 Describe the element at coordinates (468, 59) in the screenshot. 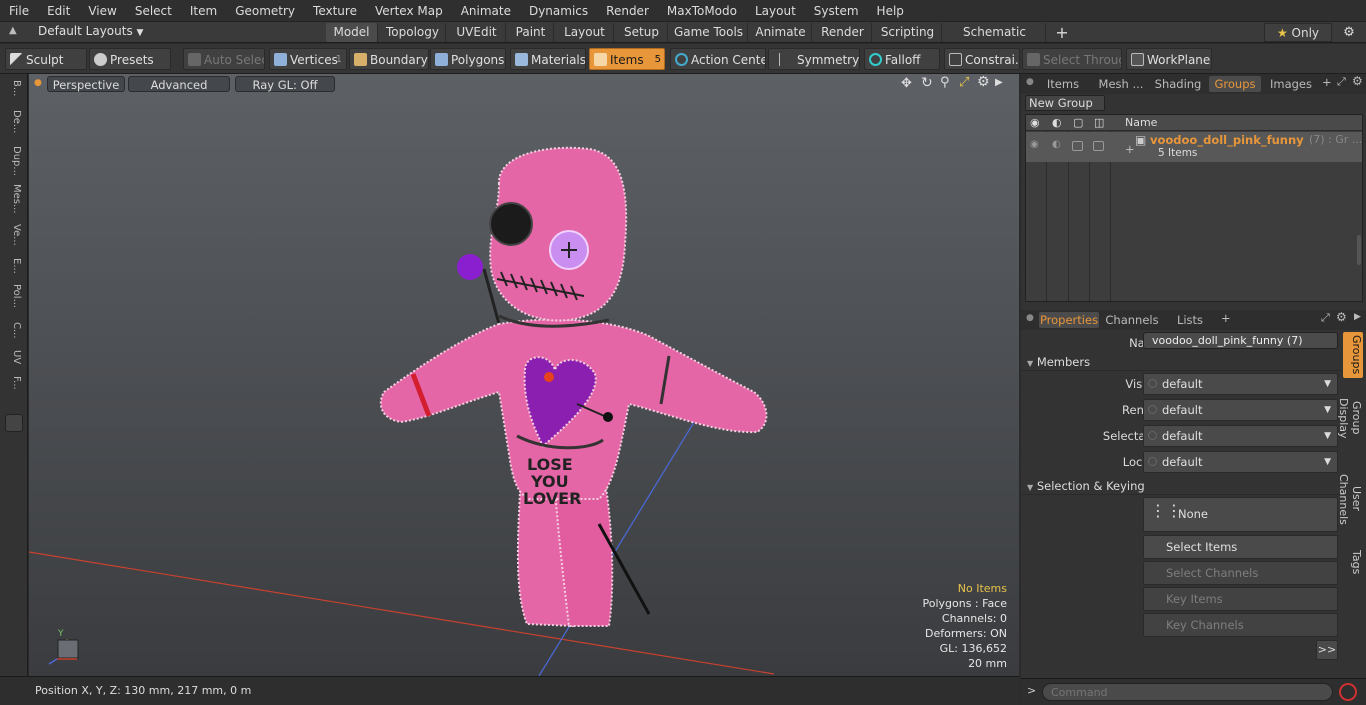

I see `polygons-button: Polygons` at that location.